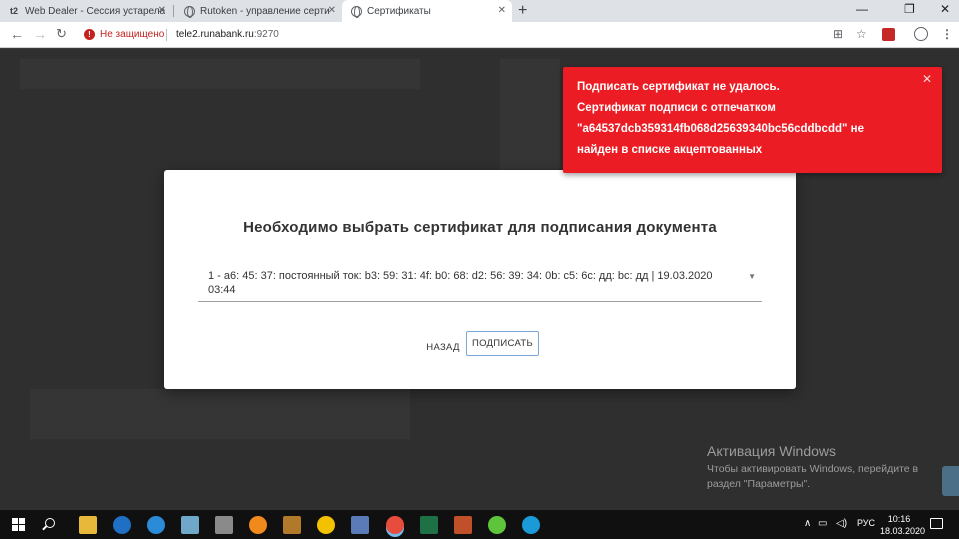 The image size is (959, 539). What do you see at coordinates (95, 11) in the screenshot?
I see `tab-title: Web Dealer - Сессия устарела` at bounding box center [95, 11].